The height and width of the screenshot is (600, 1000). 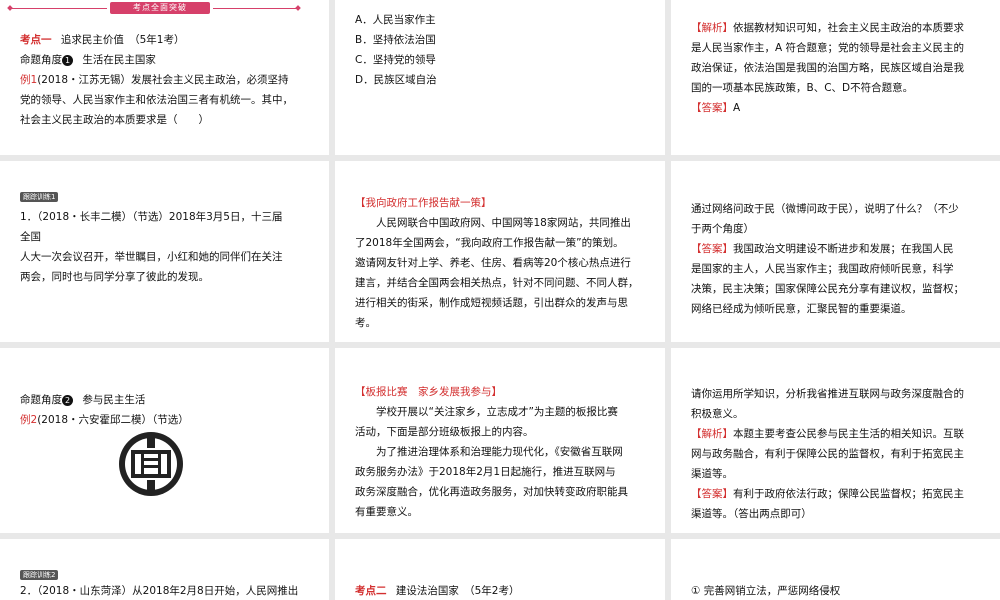 What do you see at coordinates (395, 60) in the screenshot?
I see `option-c: C．坚持党的领导` at bounding box center [395, 60].